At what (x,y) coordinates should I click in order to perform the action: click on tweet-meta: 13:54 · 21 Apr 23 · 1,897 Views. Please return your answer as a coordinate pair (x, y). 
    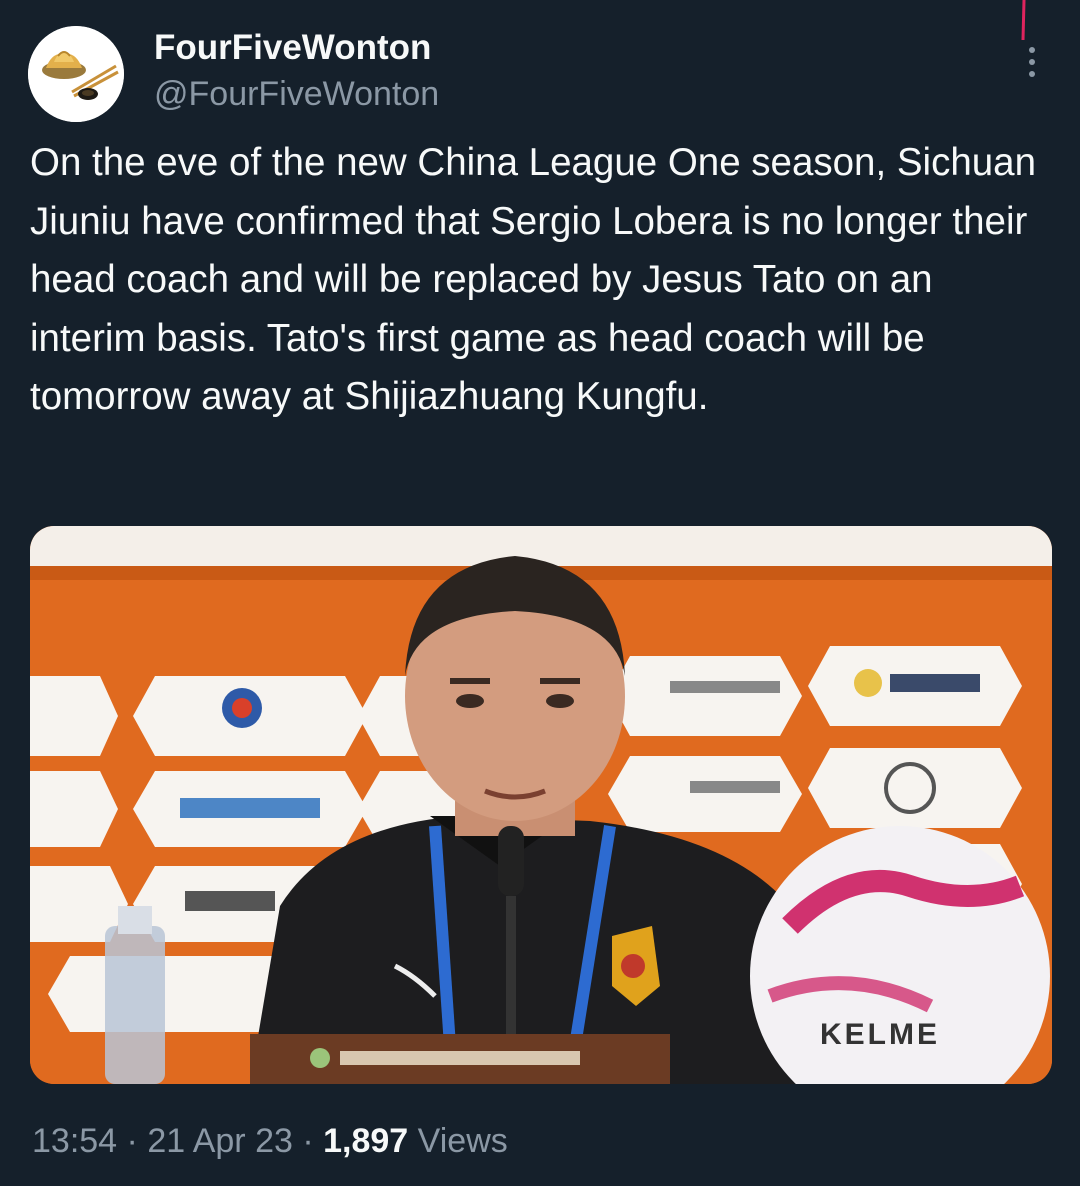
    Looking at the image, I should click on (270, 1141).